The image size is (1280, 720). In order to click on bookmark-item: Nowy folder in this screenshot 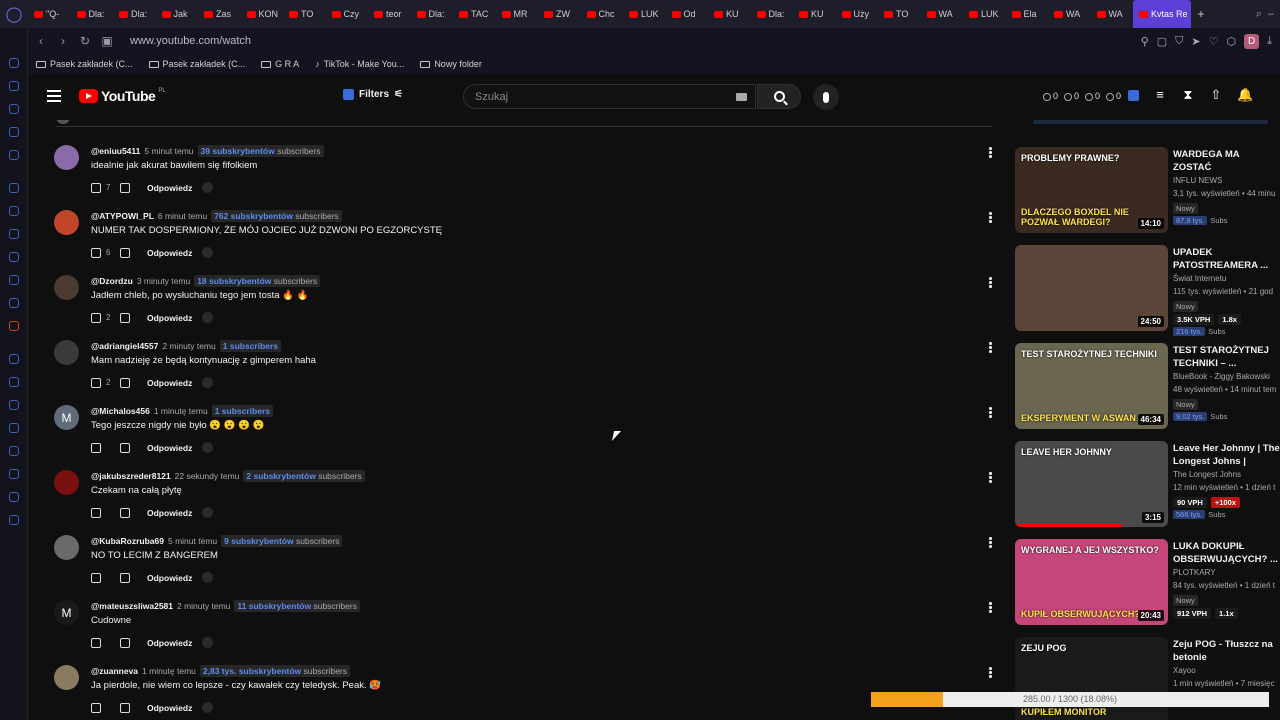, I will do `click(451, 64)`.